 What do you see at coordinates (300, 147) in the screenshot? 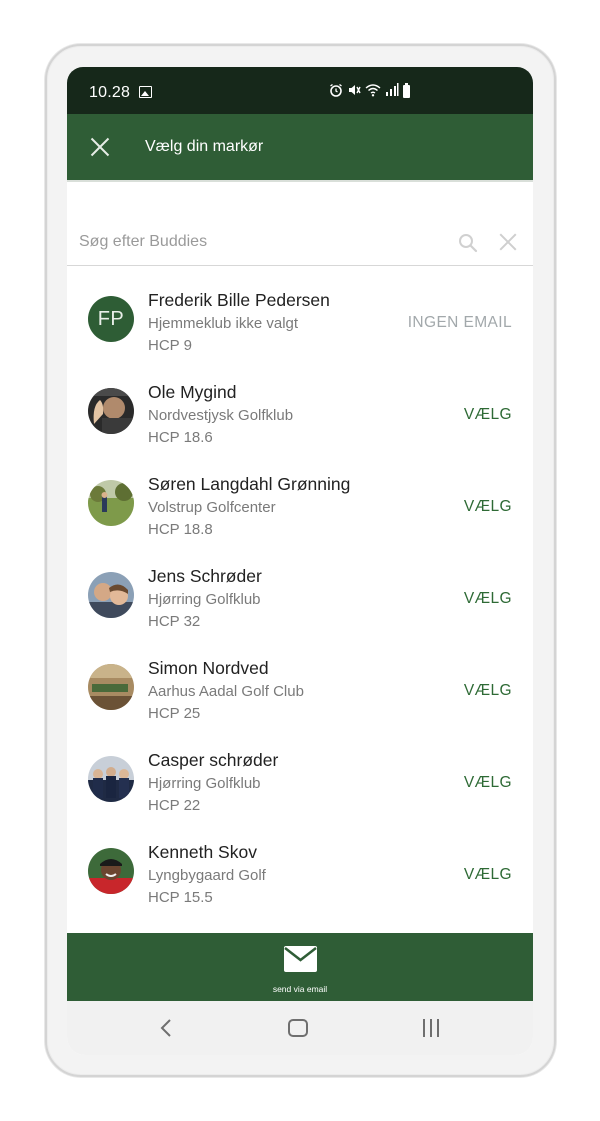
I see `app-bar: Vælg din markør` at bounding box center [300, 147].